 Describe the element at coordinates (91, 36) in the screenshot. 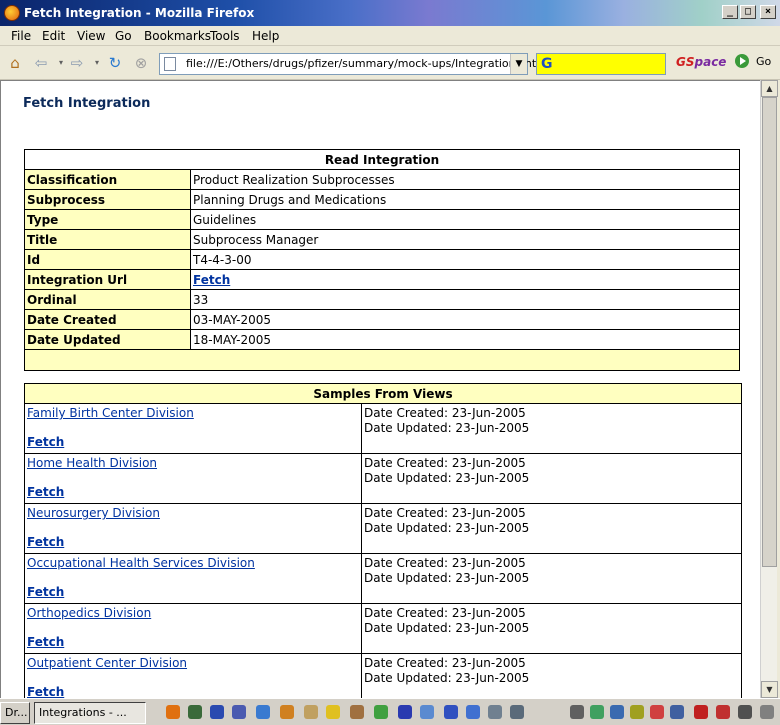

I see `menu-view: View` at that location.